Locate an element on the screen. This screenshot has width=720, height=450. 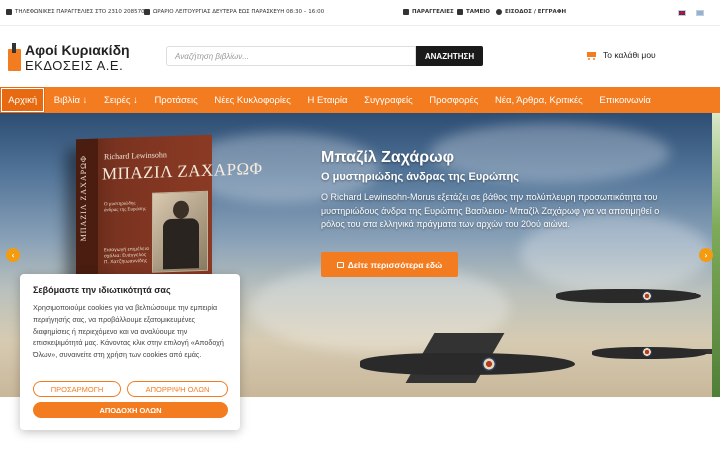
user-icon is located at coordinates (499, 12).